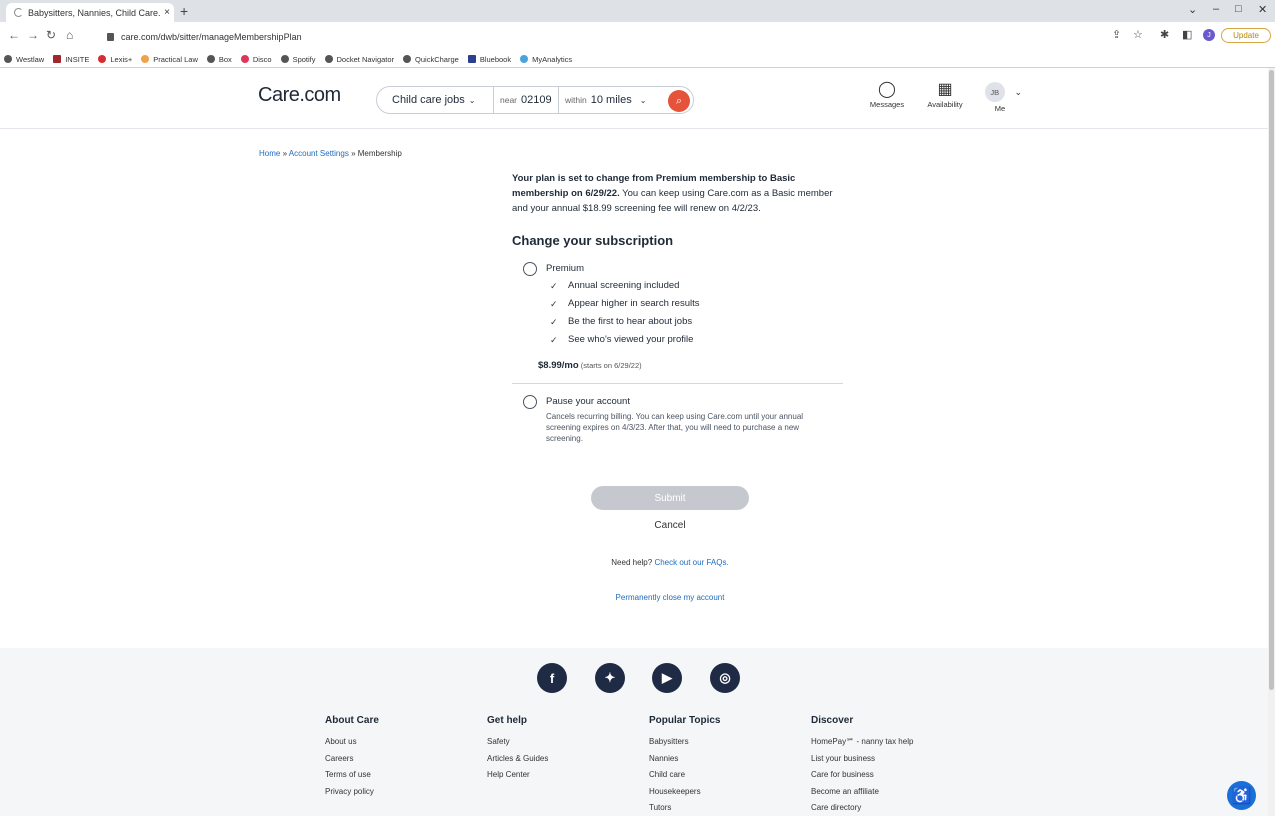 This screenshot has height=817, width=1275. Describe the element at coordinates (670, 498) in the screenshot. I see `submit-button: Submit` at that location.